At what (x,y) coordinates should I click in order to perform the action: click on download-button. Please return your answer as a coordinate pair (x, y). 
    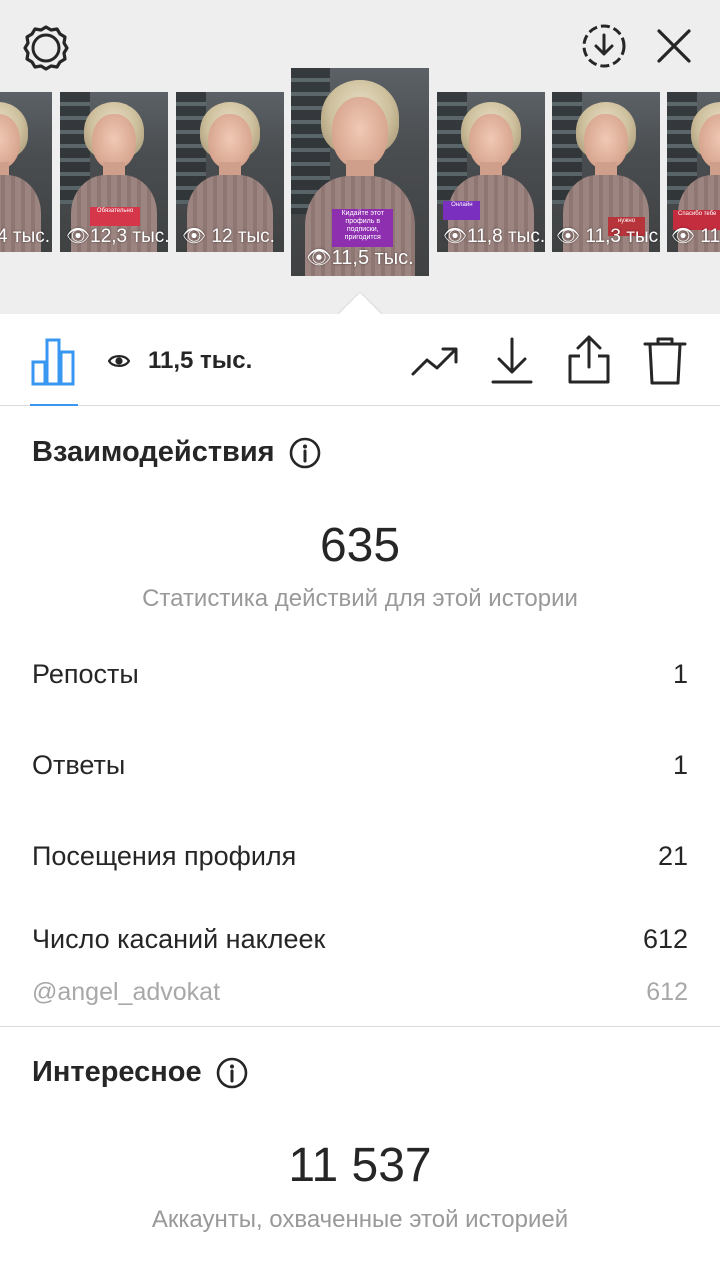
    Looking at the image, I should click on (512, 361).